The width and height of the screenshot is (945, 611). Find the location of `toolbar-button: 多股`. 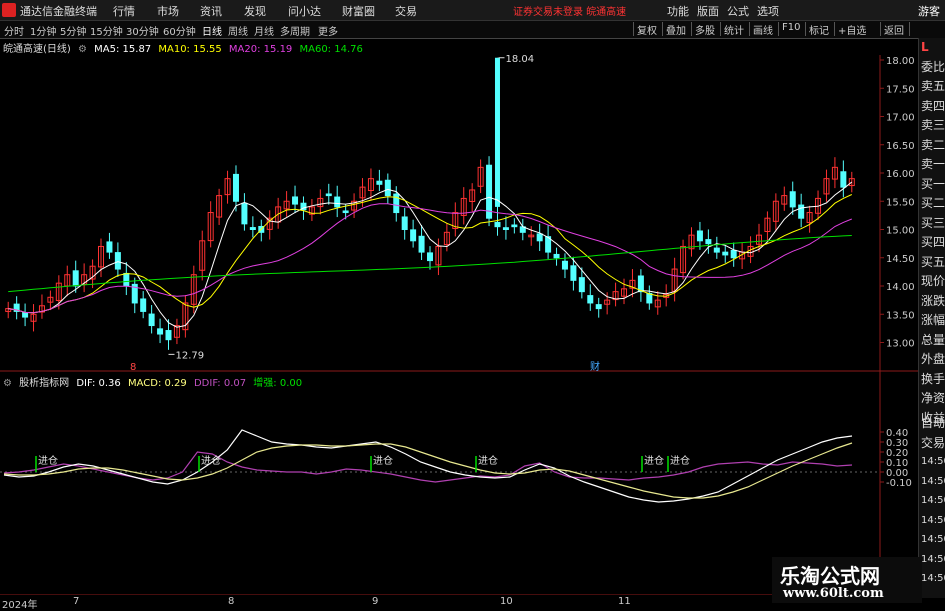

toolbar-button: 多股 is located at coordinates (703, 29).